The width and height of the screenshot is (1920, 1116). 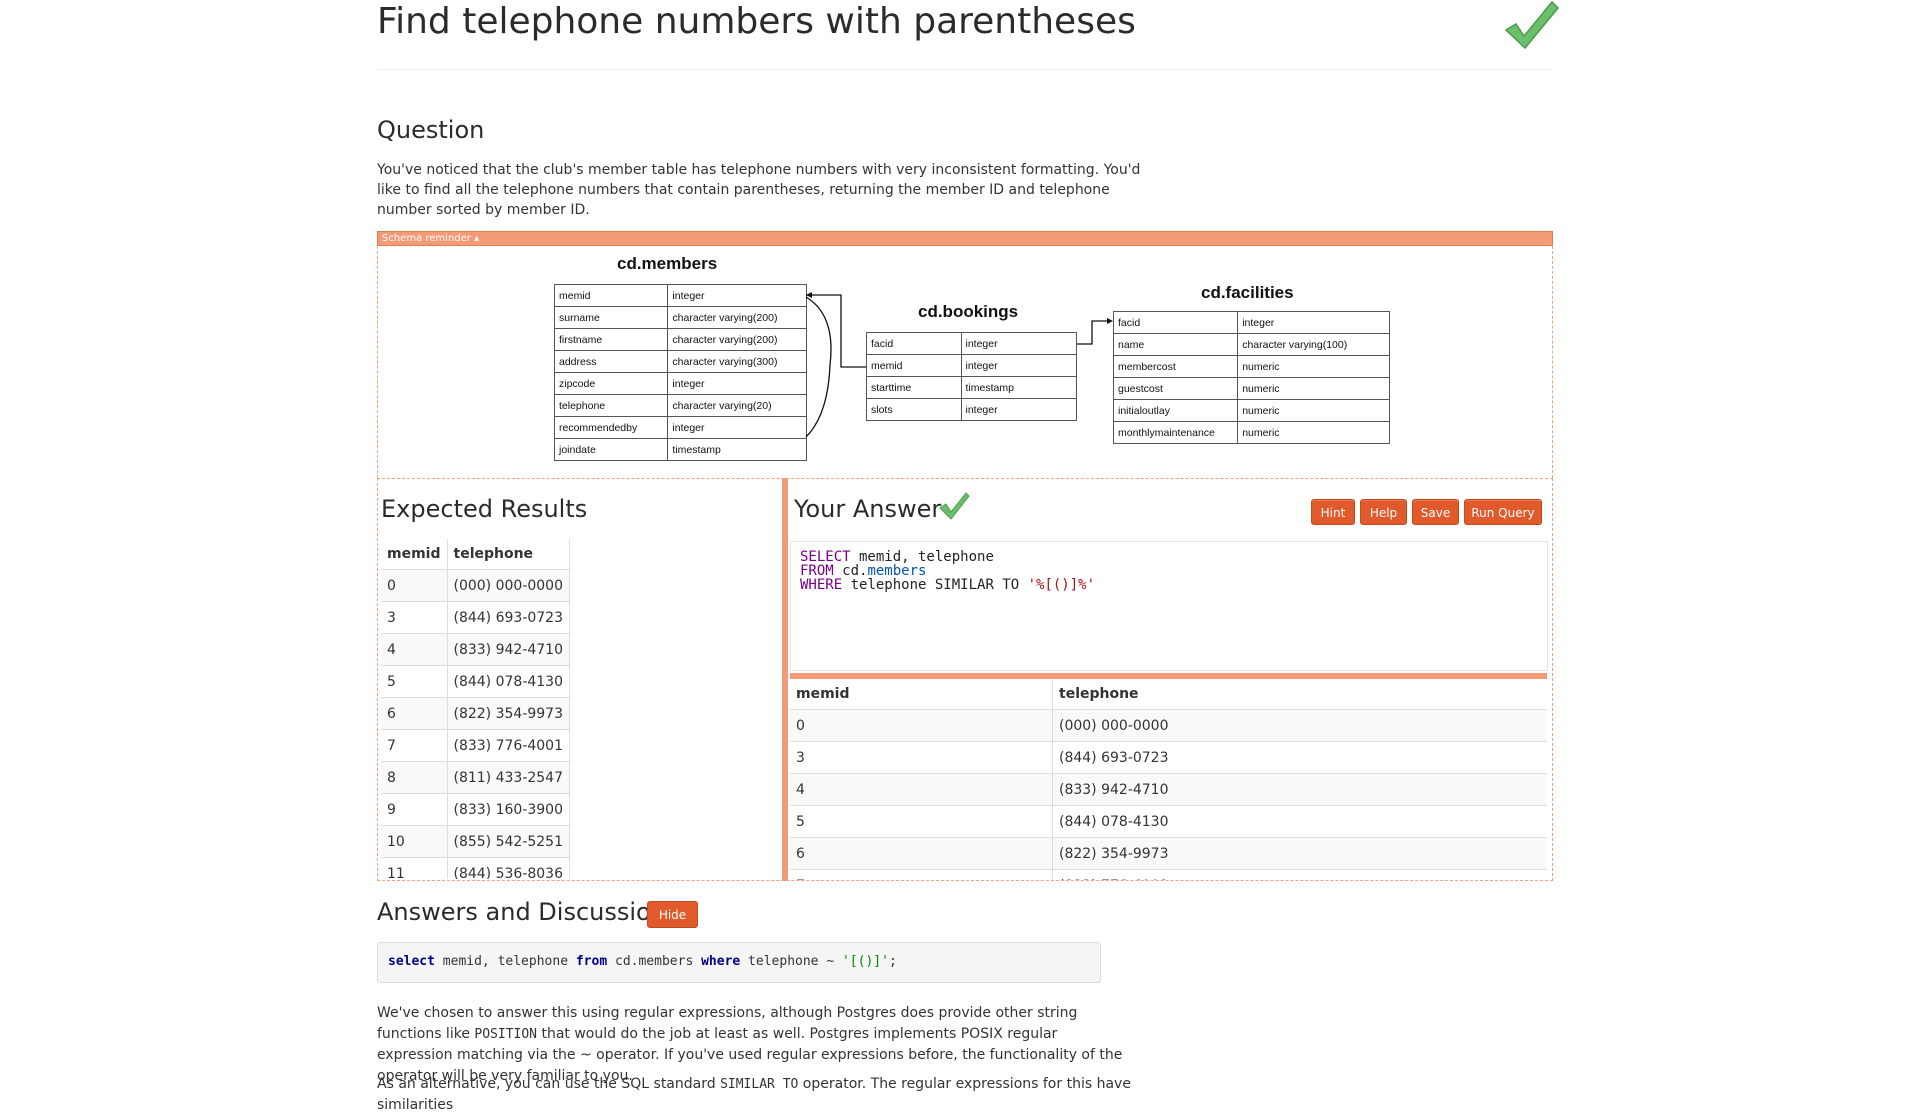 What do you see at coordinates (965, 69) in the screenshot?
I see `title-divider` at bounding box center [965, 69].